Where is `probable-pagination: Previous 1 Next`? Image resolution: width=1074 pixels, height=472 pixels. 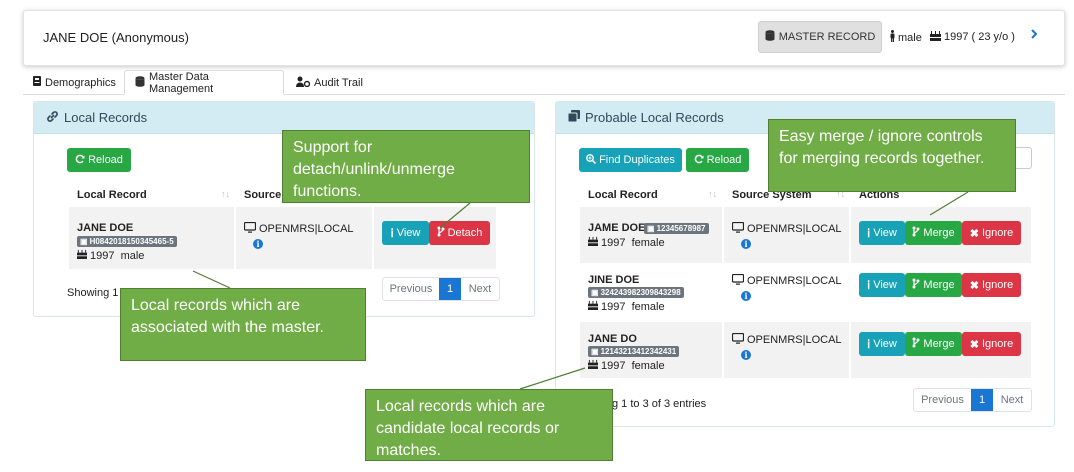
probable-pagination: Previous 1 Next is located at coordinates (972, 400).